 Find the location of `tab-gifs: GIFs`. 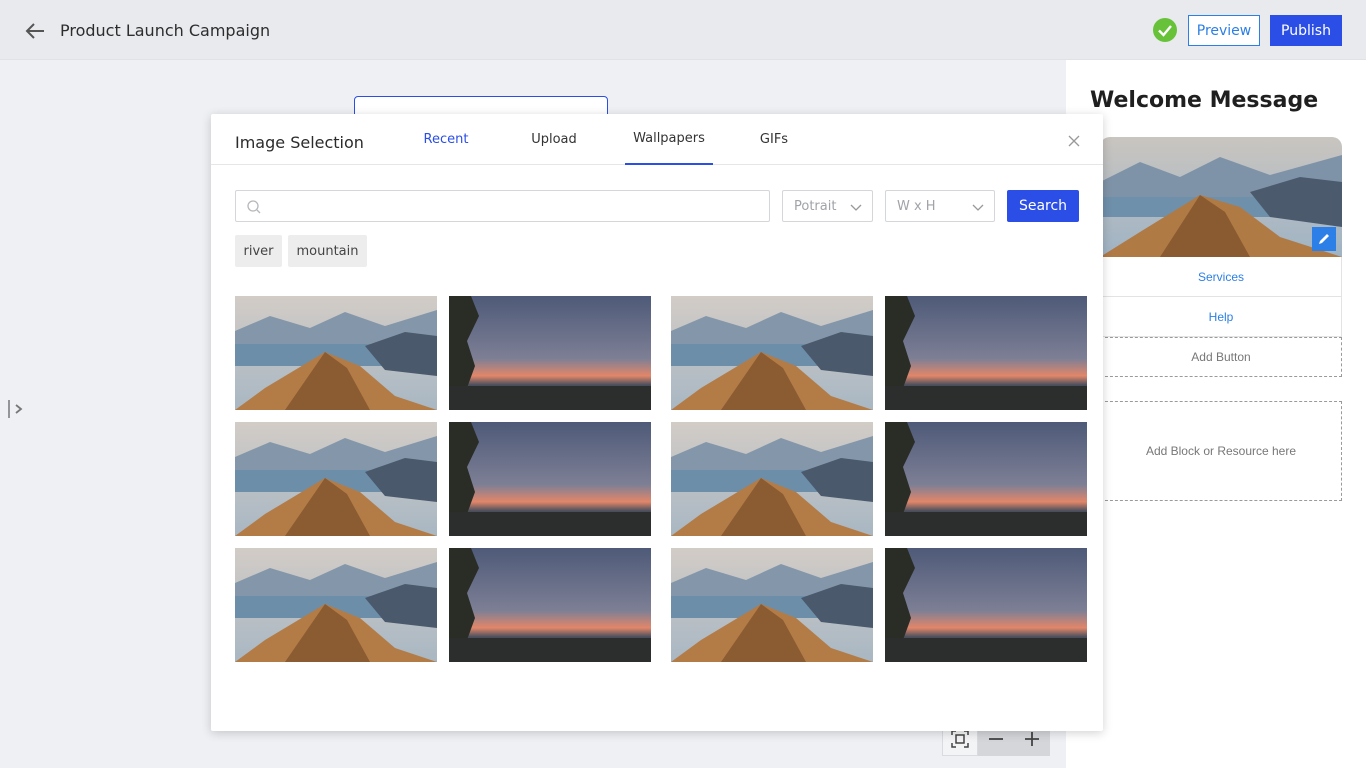

tab-gifs: GIFs is located at coordinates (774, 139).